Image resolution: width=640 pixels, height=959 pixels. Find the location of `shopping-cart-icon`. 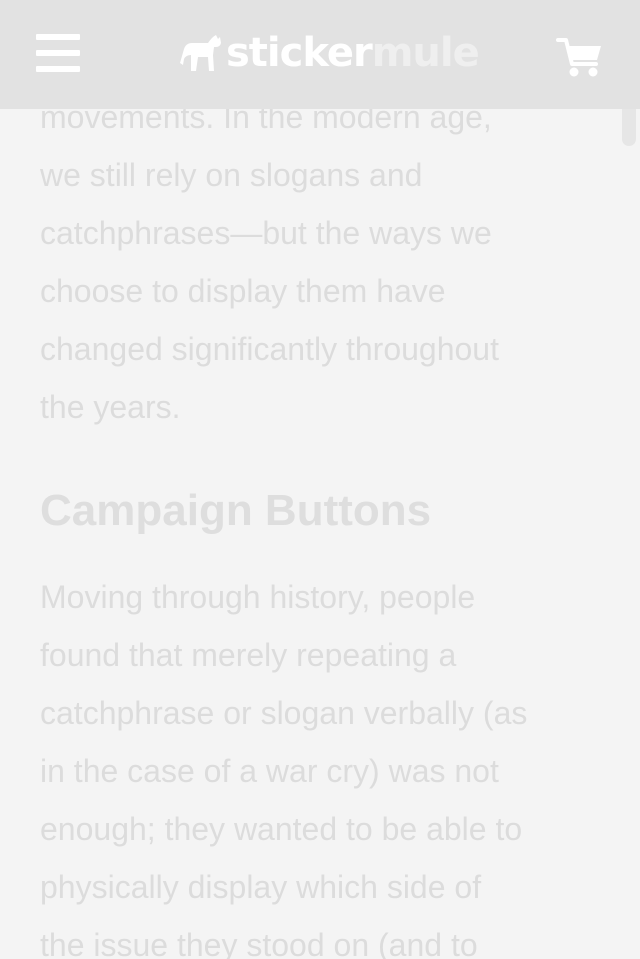

shopping-cart-icon is located at coordinates (580, 57).